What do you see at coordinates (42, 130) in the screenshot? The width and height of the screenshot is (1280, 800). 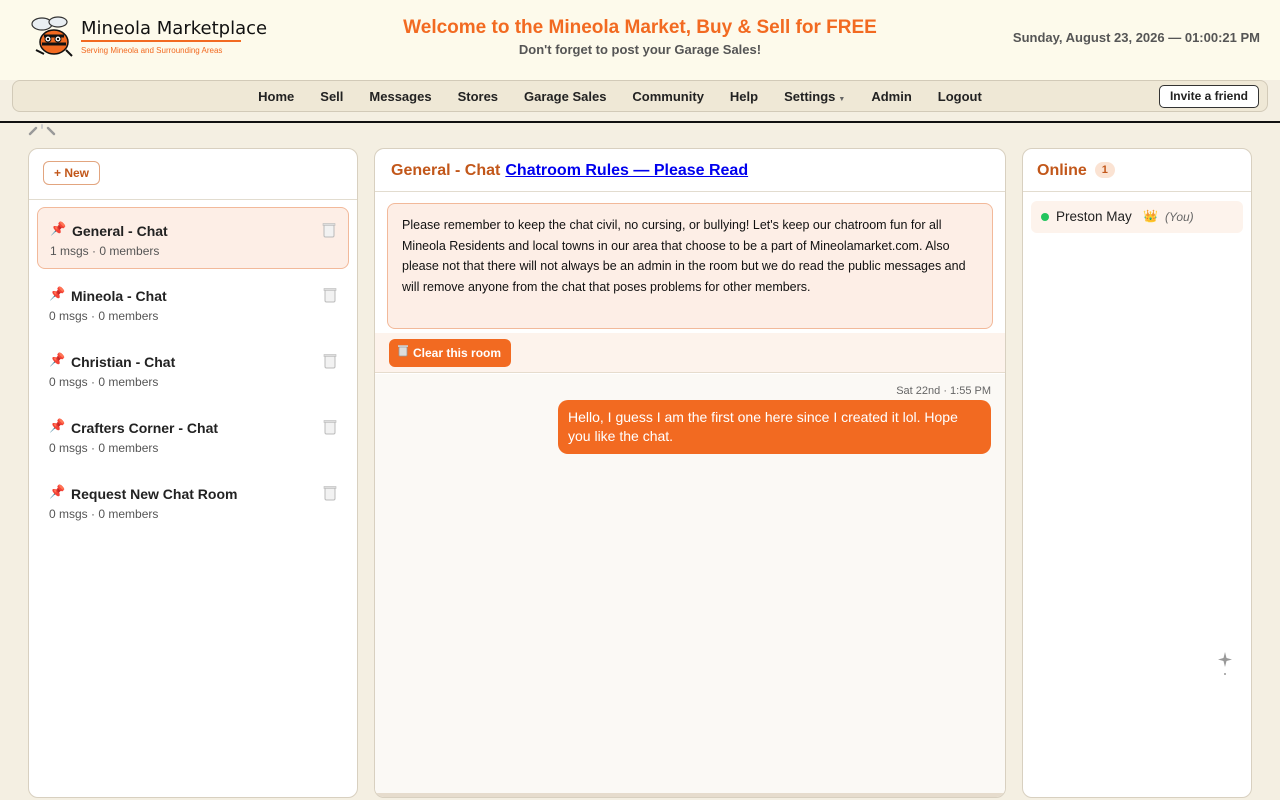 I see `loading-spinner-icon` at bounding box center [42, 130].